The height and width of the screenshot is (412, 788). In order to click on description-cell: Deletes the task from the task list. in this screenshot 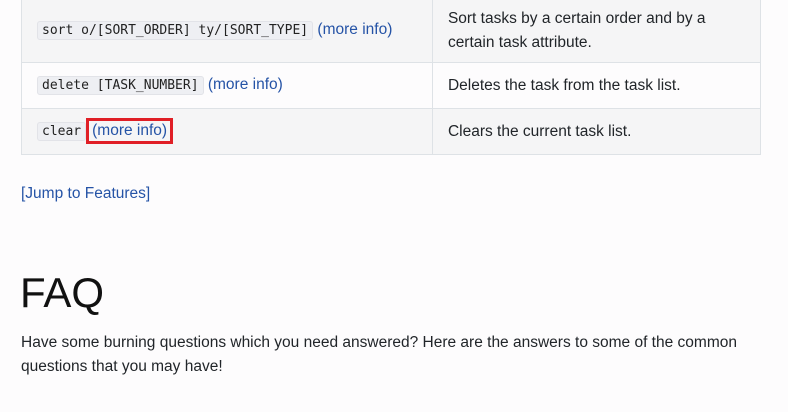, I will do `click(596, 85)`.